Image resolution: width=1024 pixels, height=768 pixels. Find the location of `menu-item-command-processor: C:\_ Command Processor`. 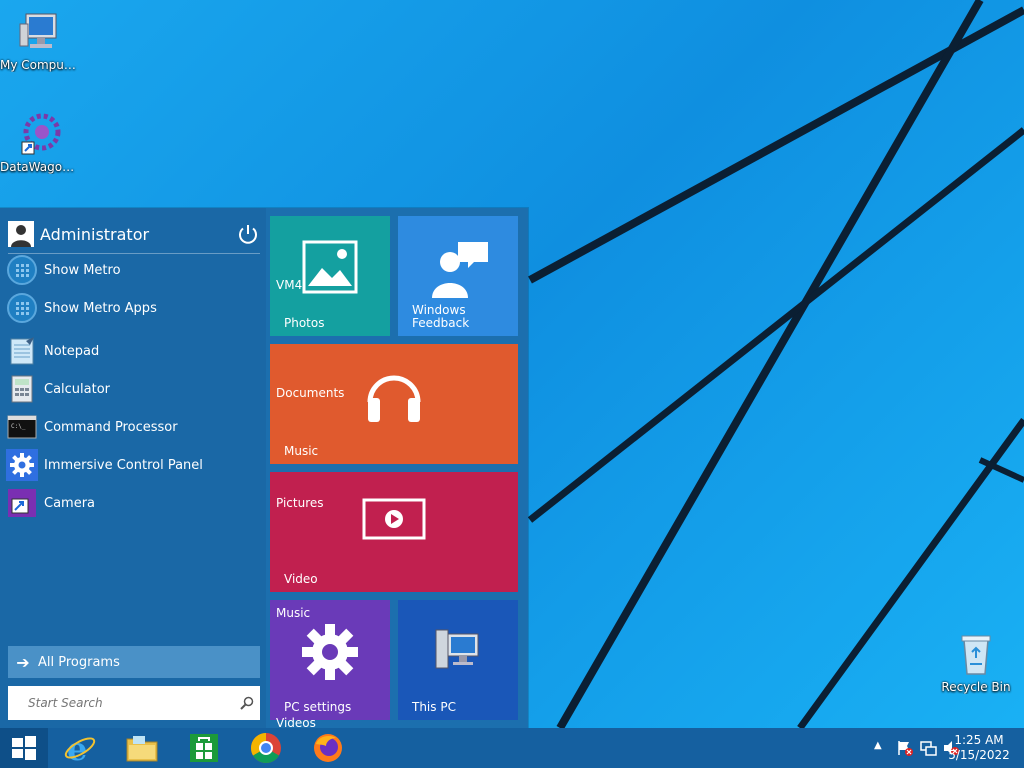

menu-item-command-processor: C:\_ Command Processor is located at coordinates (132, 427).